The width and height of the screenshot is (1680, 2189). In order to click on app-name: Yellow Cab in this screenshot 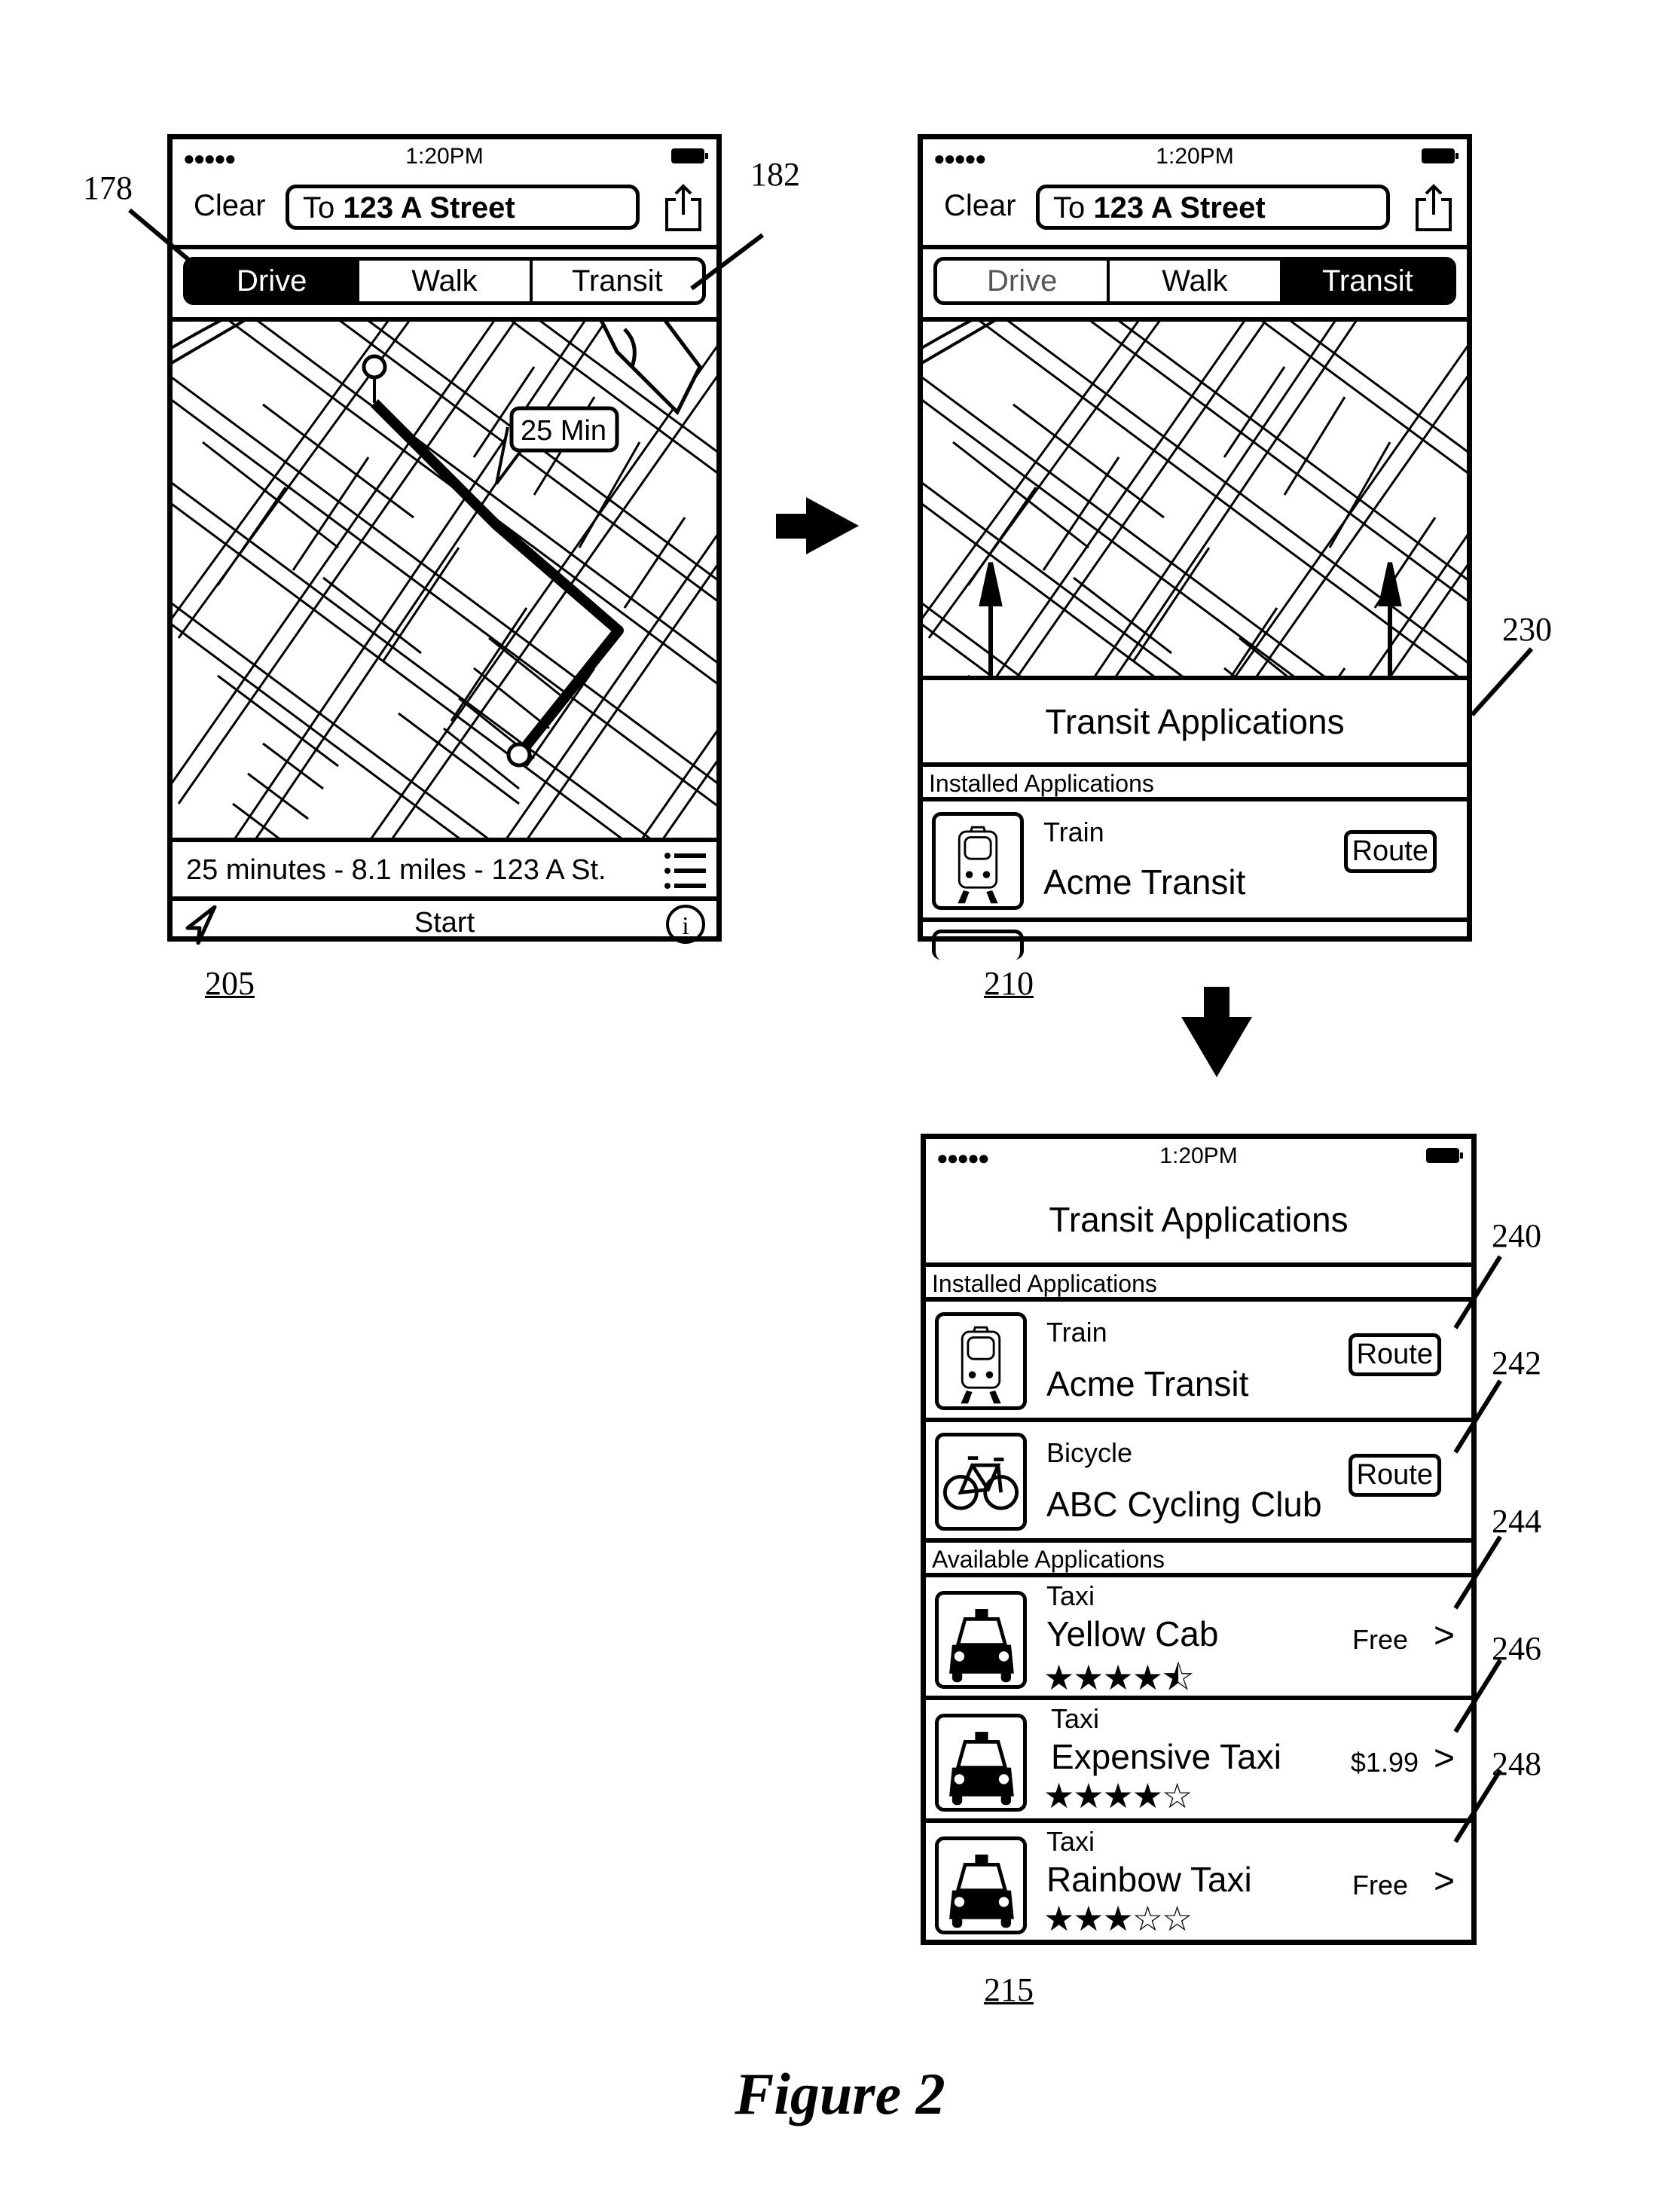, I will do `click(1132, 1633)`.